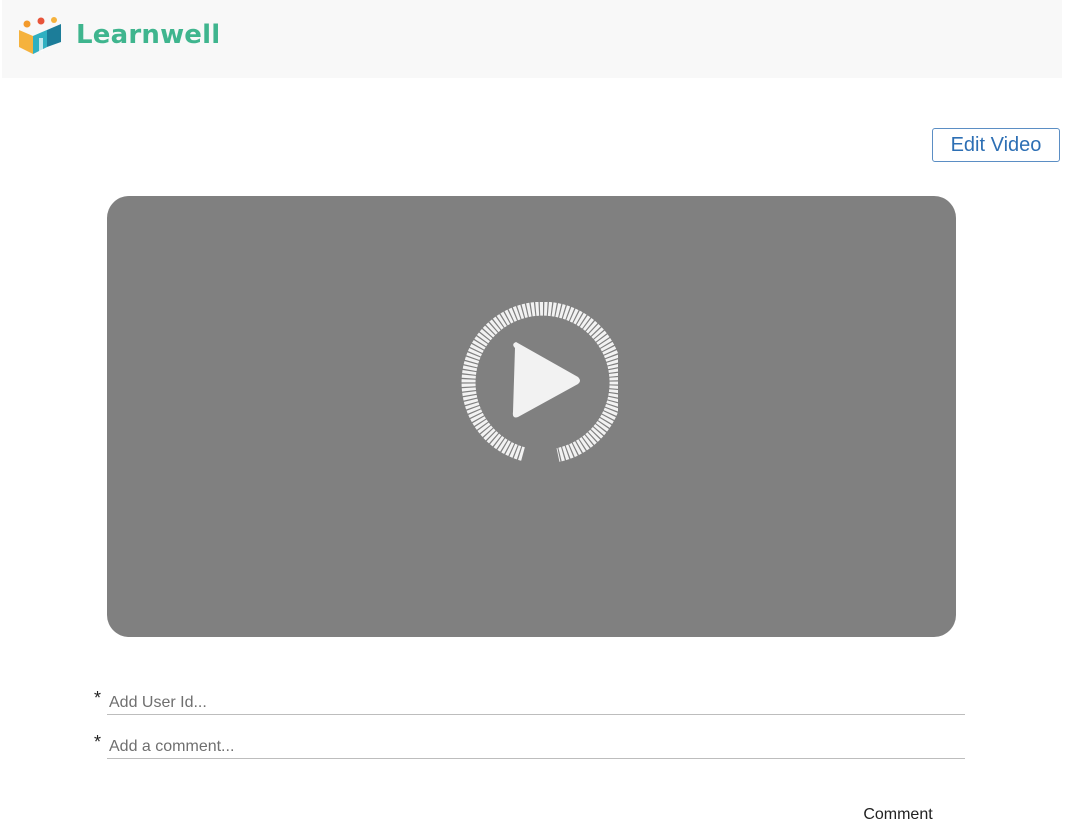 This screenshot has width=1066, height=830. I want to click on play-circle-icon, so click(541, 381).